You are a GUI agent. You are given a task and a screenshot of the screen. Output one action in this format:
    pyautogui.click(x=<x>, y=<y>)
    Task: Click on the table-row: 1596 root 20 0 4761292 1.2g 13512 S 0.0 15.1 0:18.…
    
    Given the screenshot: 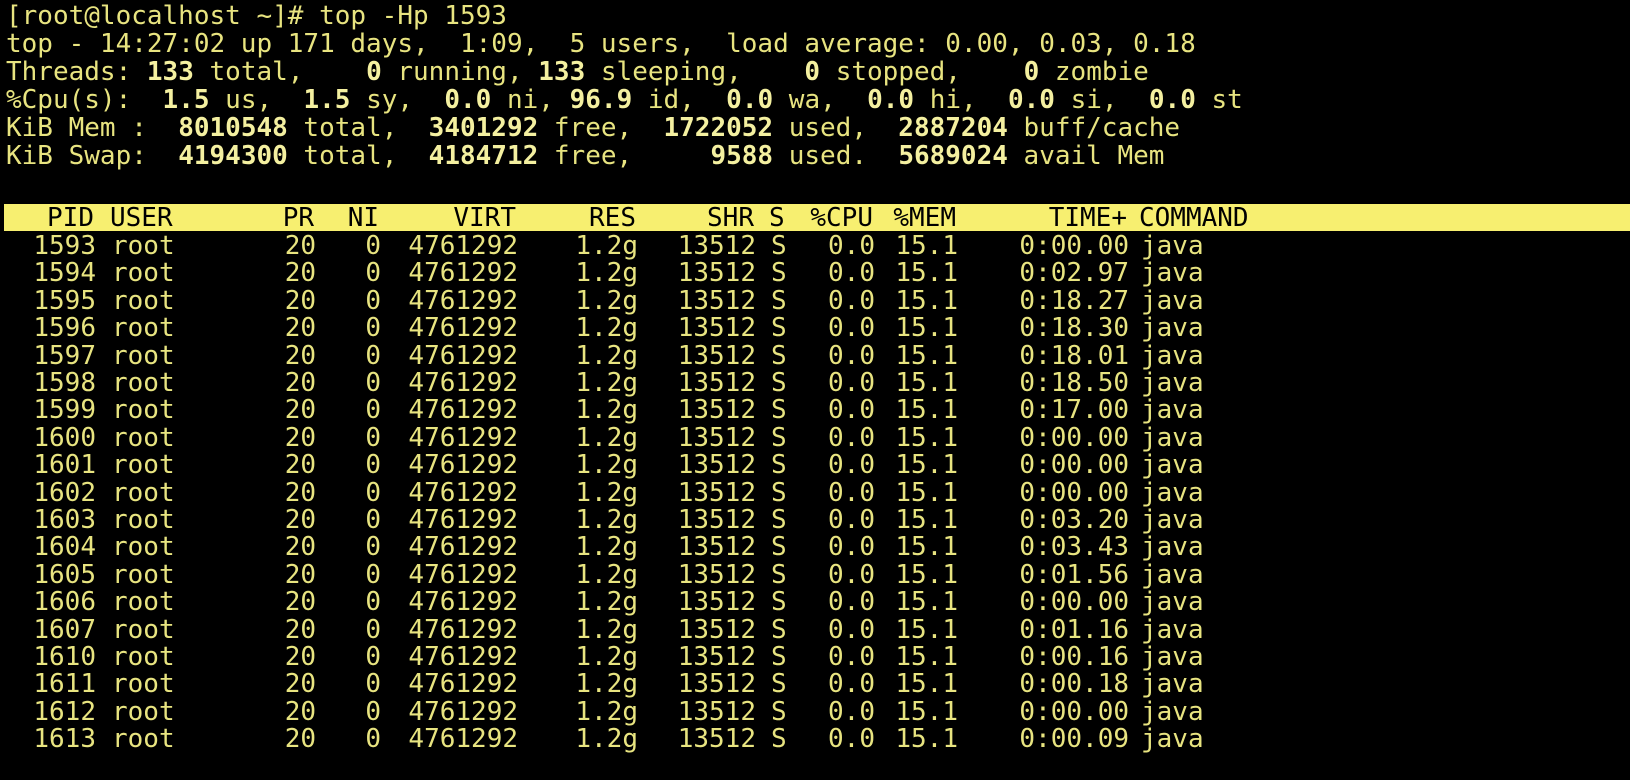 What is the action you would take?
    pyautogui.click(x=815, y=328)
    